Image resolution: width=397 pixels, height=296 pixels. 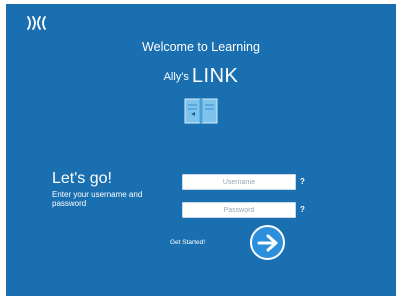 I want to click on username-help-button: ?, so click(x=302, y=181).